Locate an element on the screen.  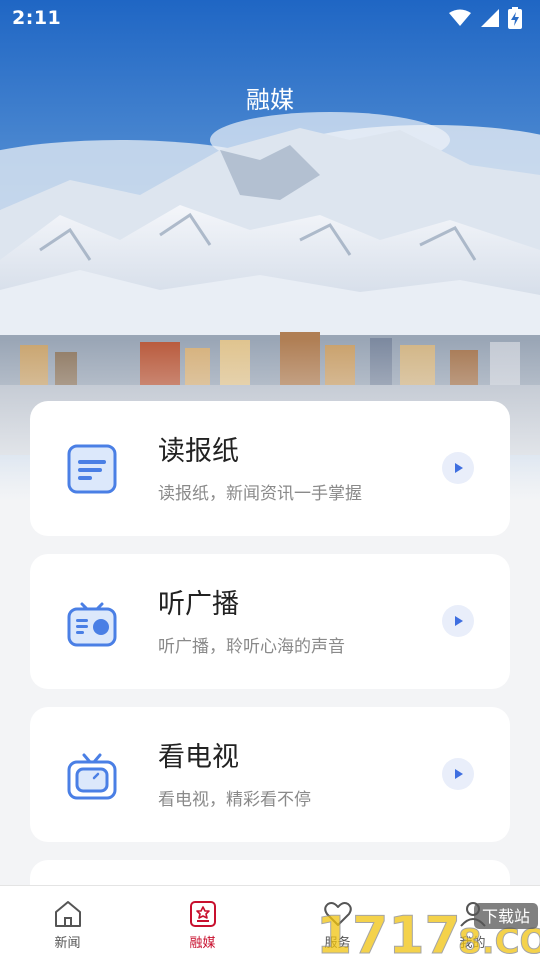
status-time: 2:11 is located at coordinates (37, 18).